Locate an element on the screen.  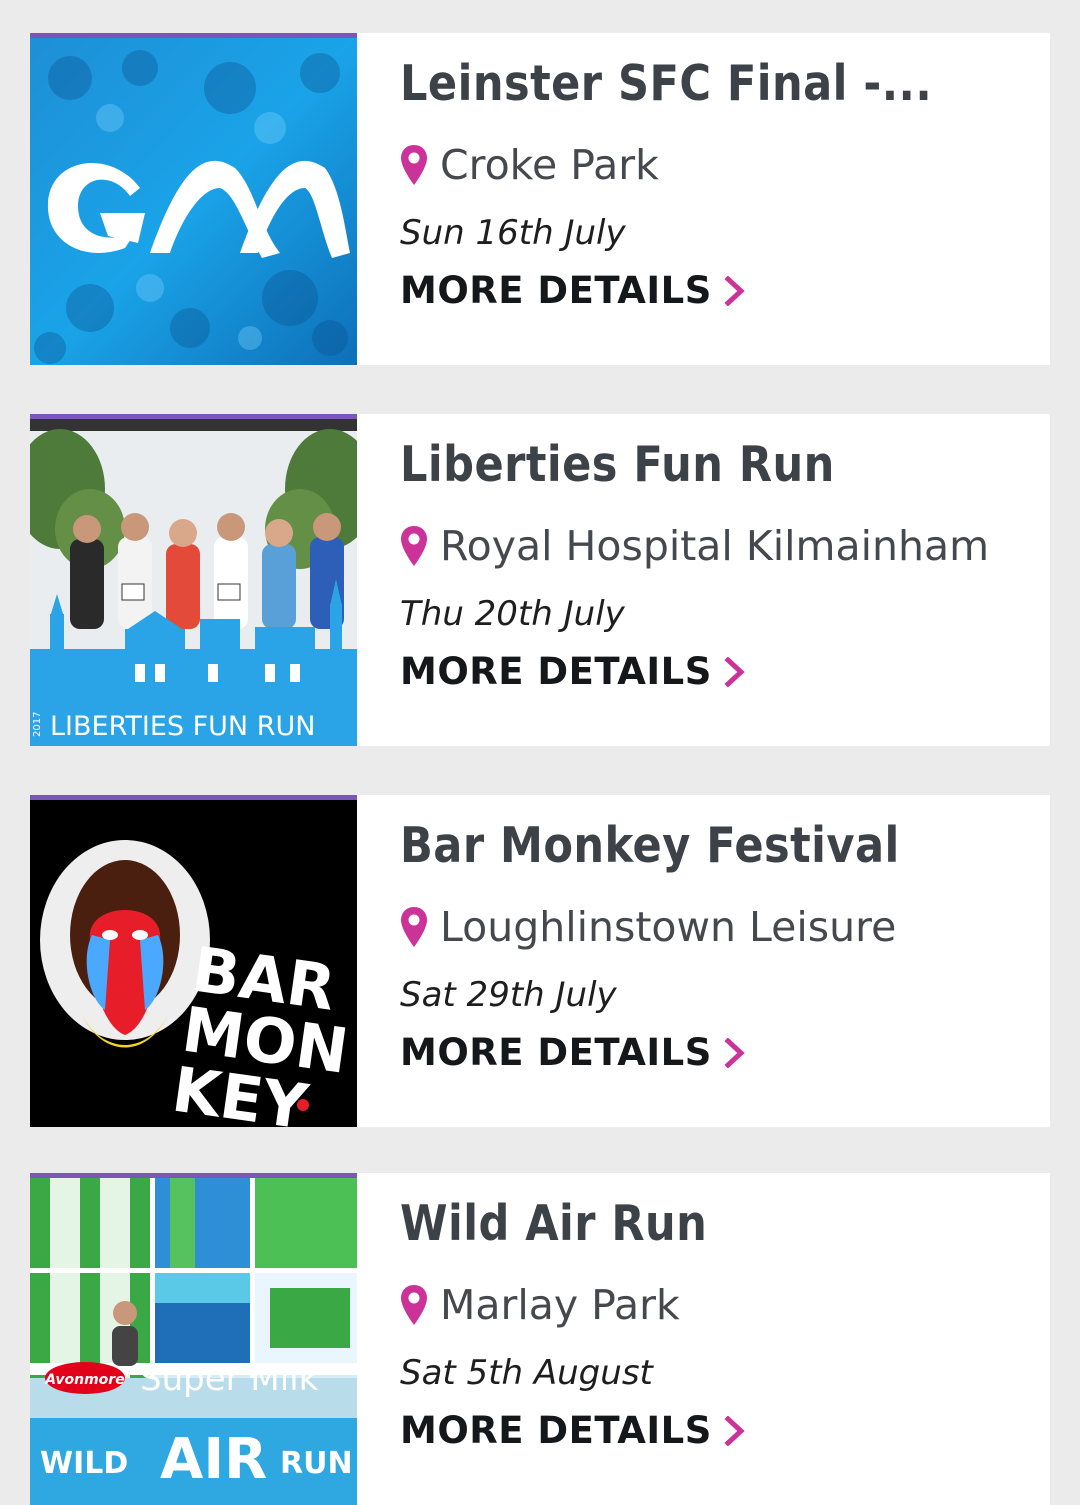
event-date: Sat 29th July is located at coordinates (508, 995).